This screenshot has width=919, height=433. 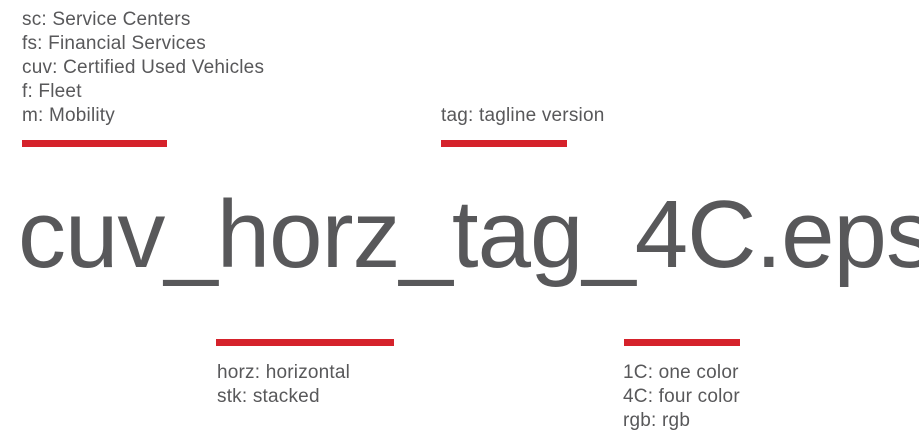 What do you see at coordinates (682, 342) in the screenshot?
I see `color-underline-bar` at bounding box center [682, 342].